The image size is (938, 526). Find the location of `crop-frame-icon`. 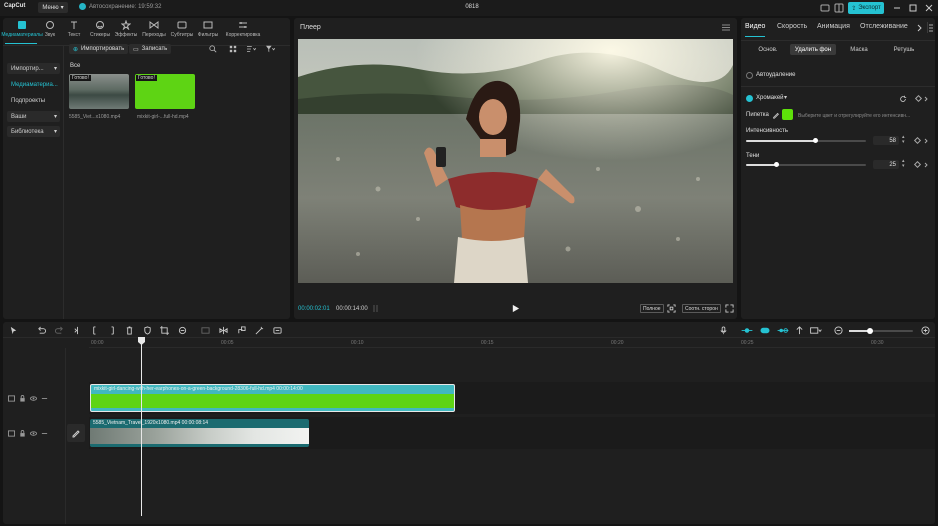

crop-frame-icon is located at coordinates (671, 308).